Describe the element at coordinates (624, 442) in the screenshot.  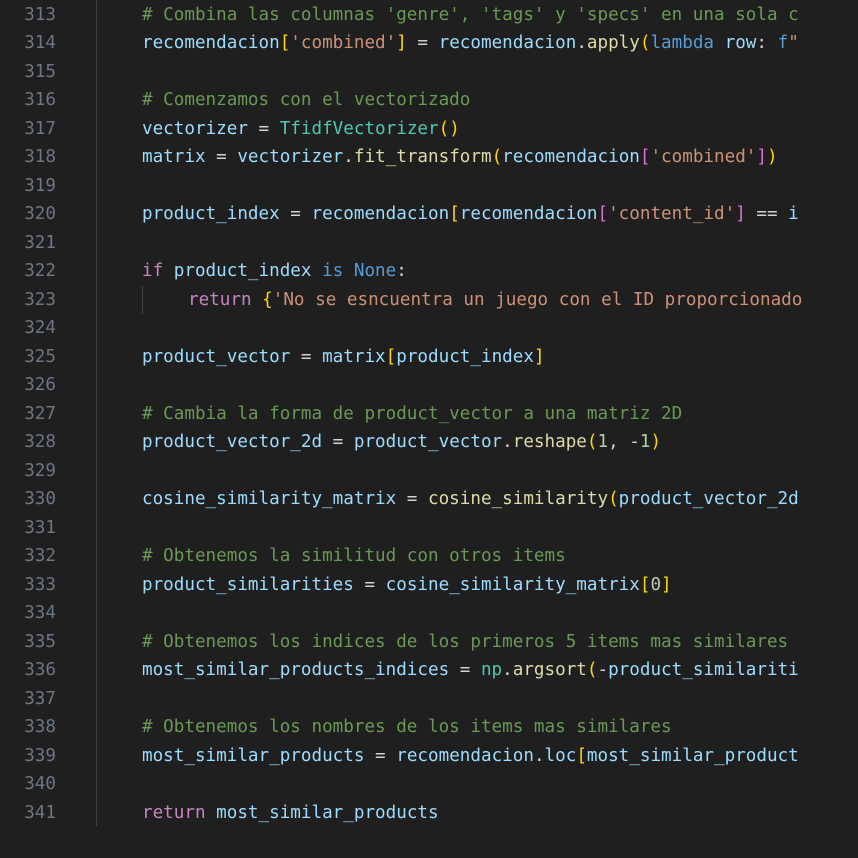
I see `code-token: , -` at that location.